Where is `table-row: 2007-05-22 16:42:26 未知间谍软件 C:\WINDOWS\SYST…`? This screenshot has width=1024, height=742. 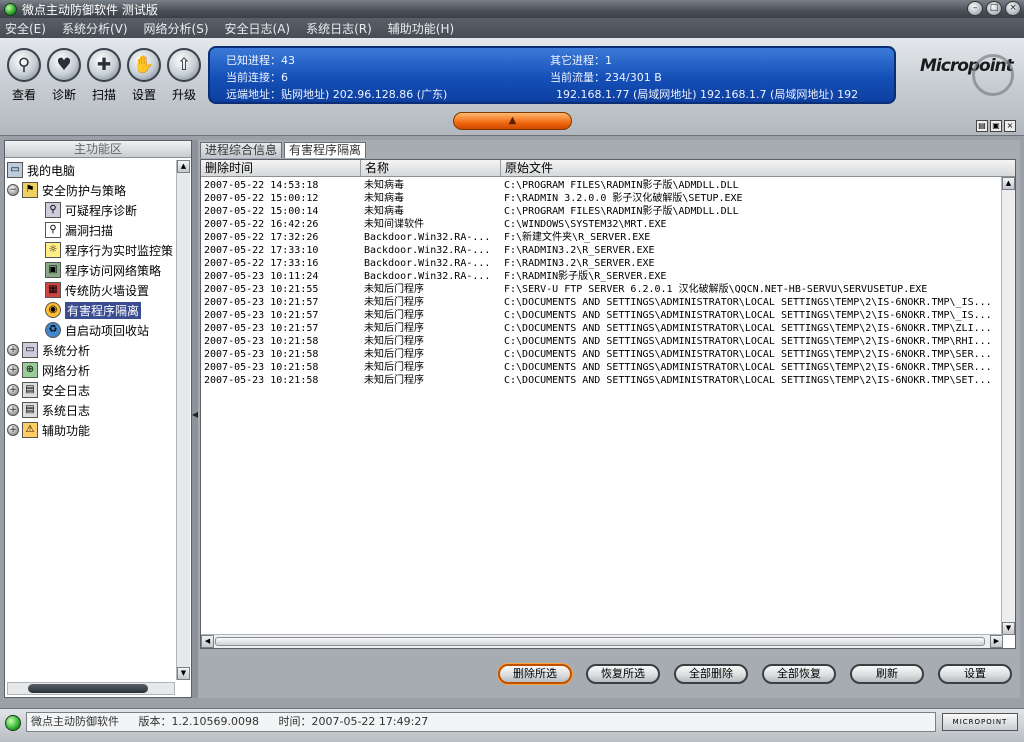 table-row: 2007-05-22 16:42:26 未知间谍软件 C:\WINDOWS\SYST… is located at coordinates (601, 224).